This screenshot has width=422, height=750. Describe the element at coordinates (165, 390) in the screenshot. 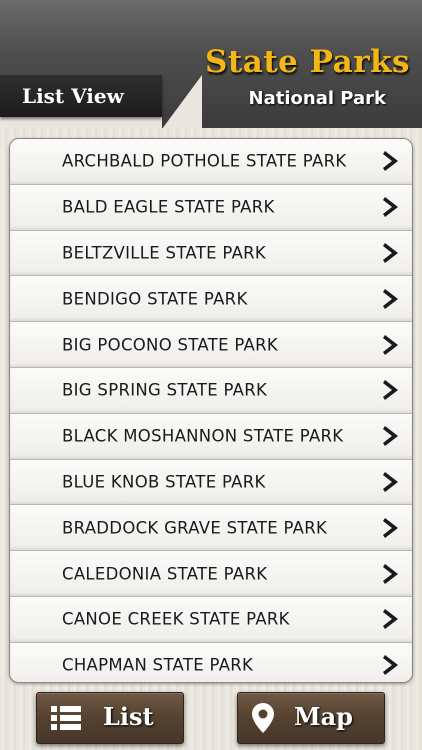

I see `park-name: BIG SPRING STATE PARK` at that location.